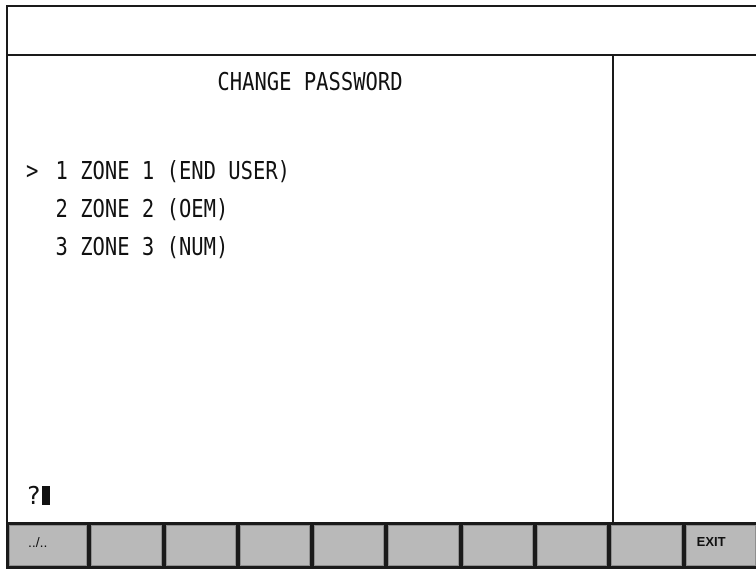 The image size is (756, 569). I want to click on softkey-bar: ../.. EXIT, so click(381, 545).